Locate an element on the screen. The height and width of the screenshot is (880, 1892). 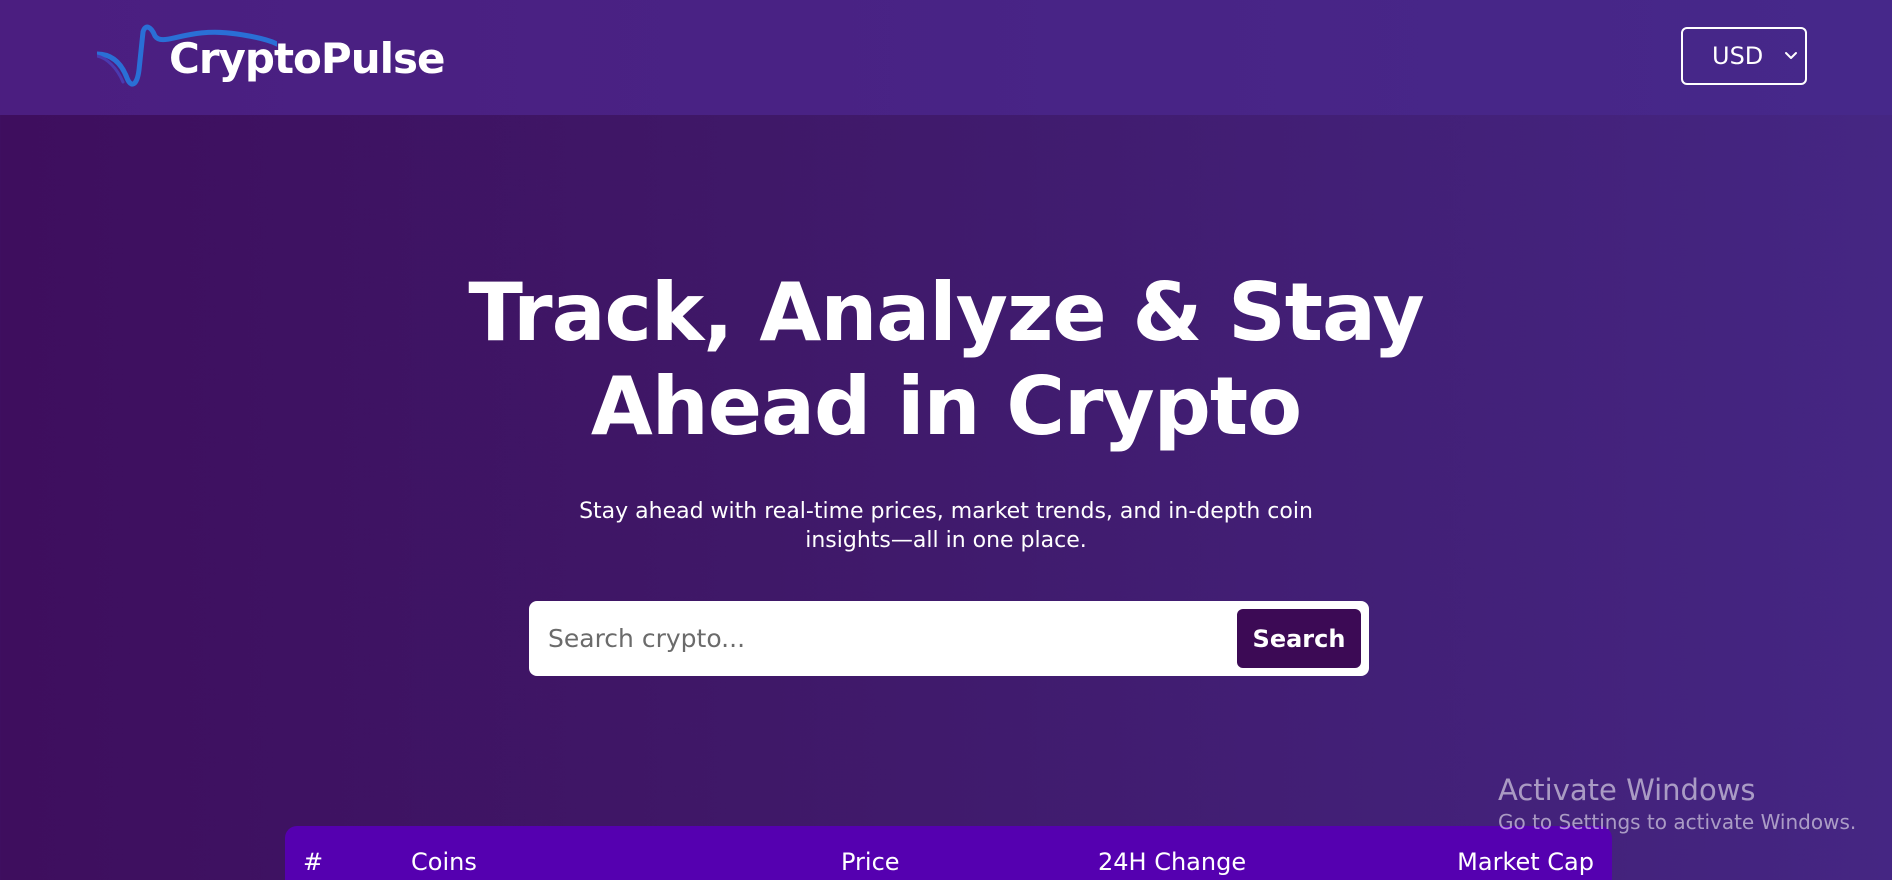
column-header-market-cap: Market Cap is located at coordinates (1525, 862).